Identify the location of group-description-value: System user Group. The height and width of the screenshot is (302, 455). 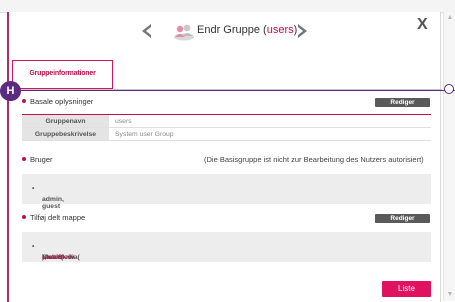
(270, 134).